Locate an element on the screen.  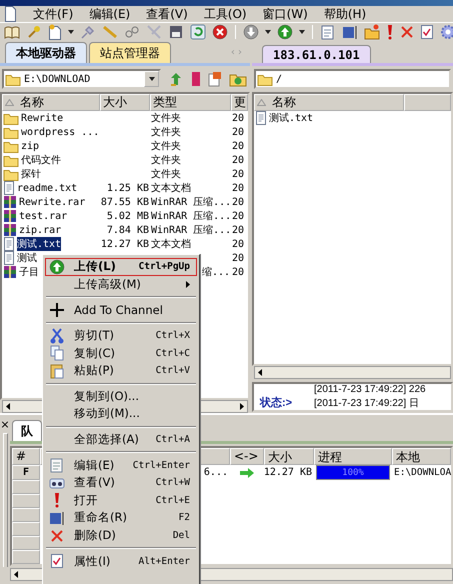
menu-item: 删除(D) Del is located at coordinates (121, 535).